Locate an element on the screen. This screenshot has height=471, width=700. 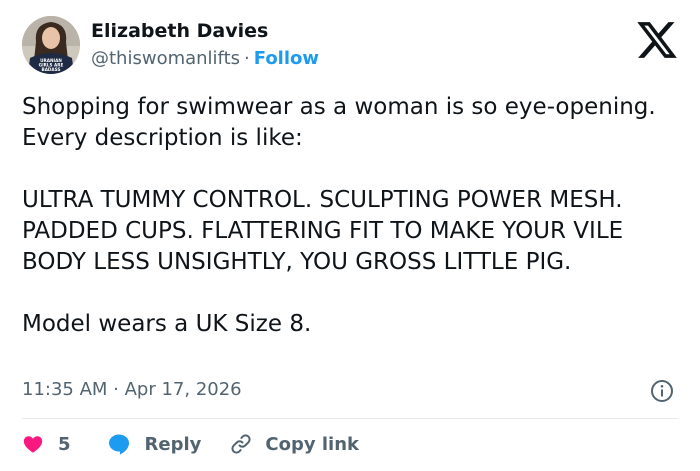
divider is located at coordinates (350, 418).